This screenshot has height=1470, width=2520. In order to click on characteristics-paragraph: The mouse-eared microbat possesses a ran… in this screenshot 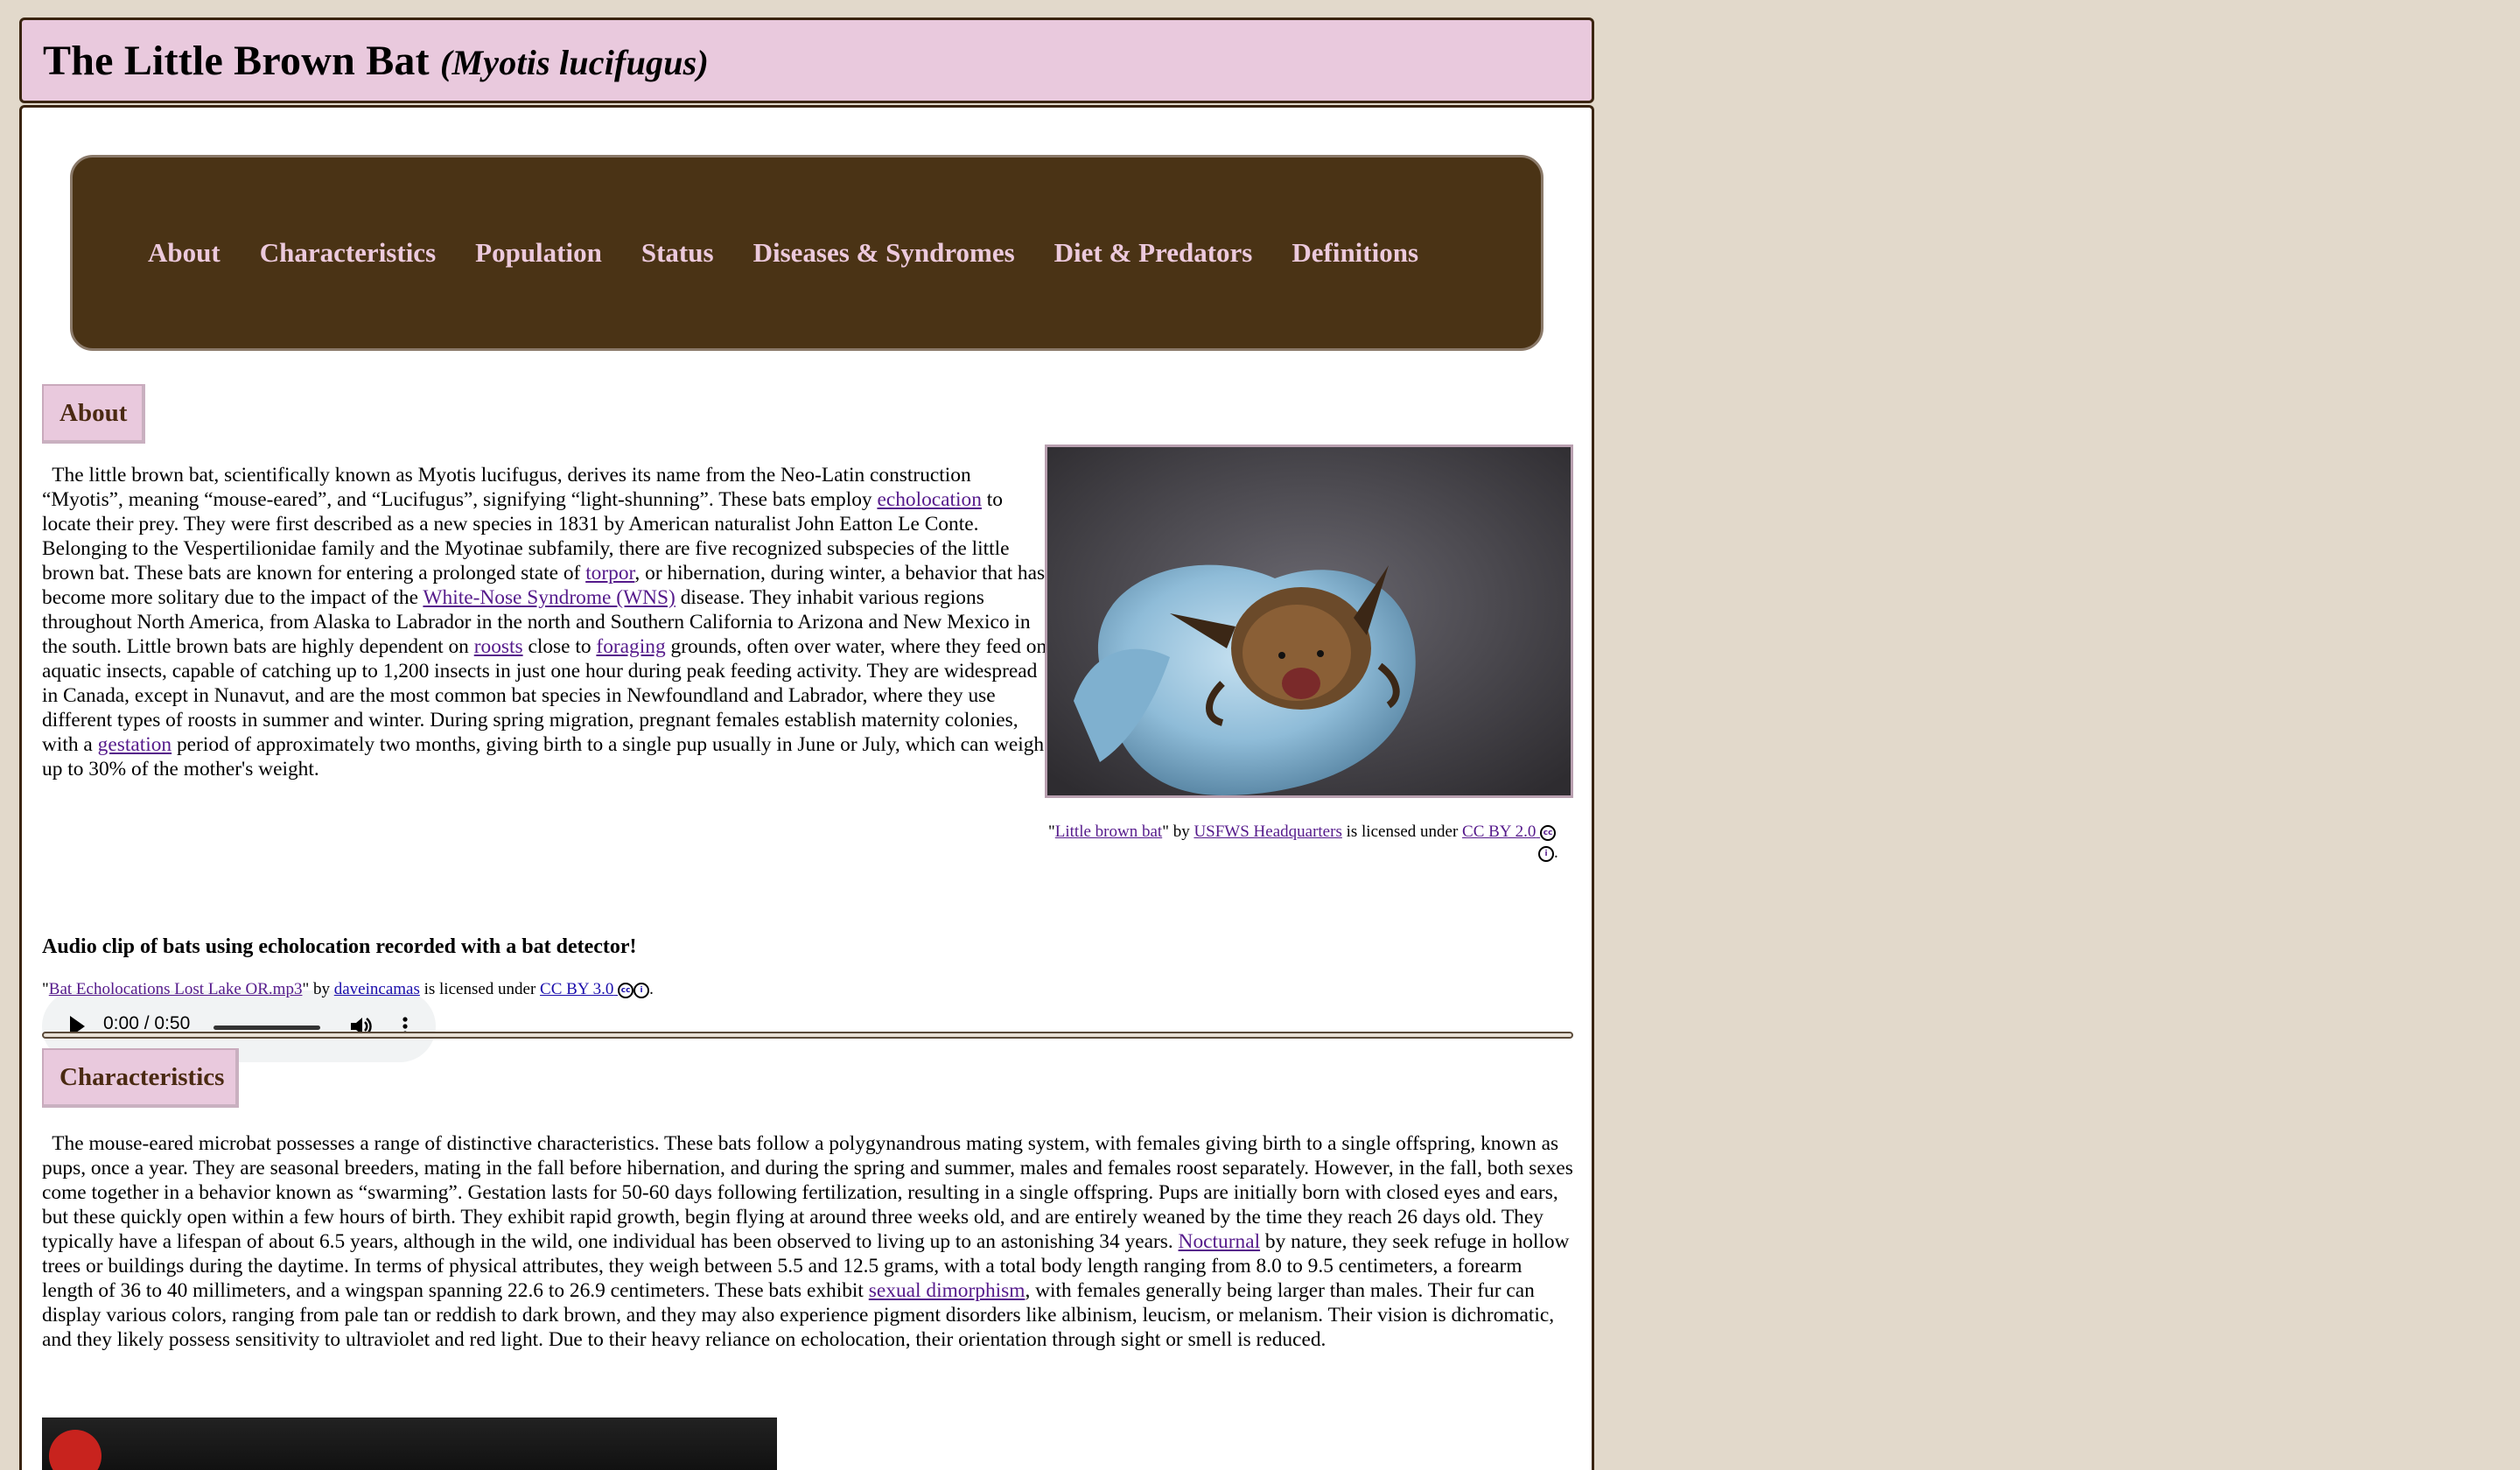, I will do `click(810, 1241)`.